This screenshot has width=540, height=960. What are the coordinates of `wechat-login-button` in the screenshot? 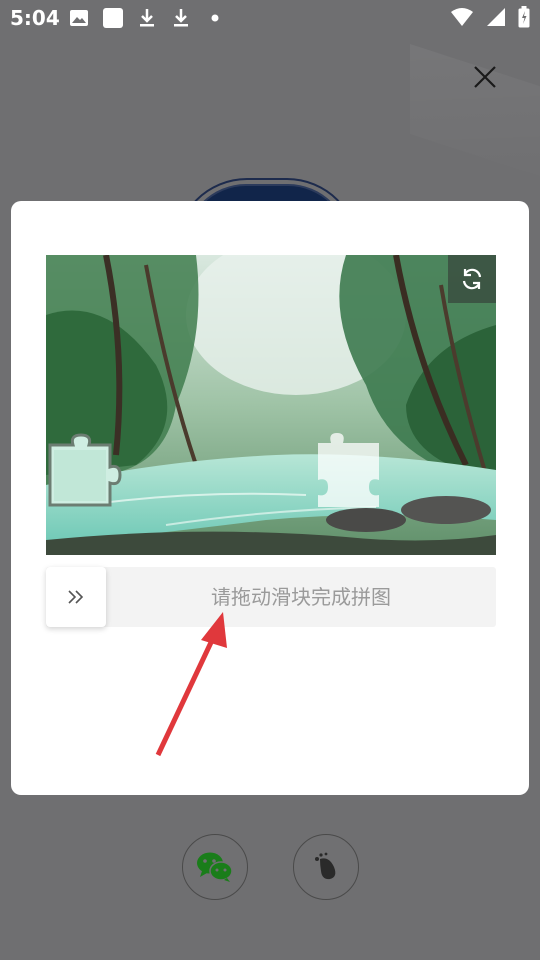 It's located at (215, 867).